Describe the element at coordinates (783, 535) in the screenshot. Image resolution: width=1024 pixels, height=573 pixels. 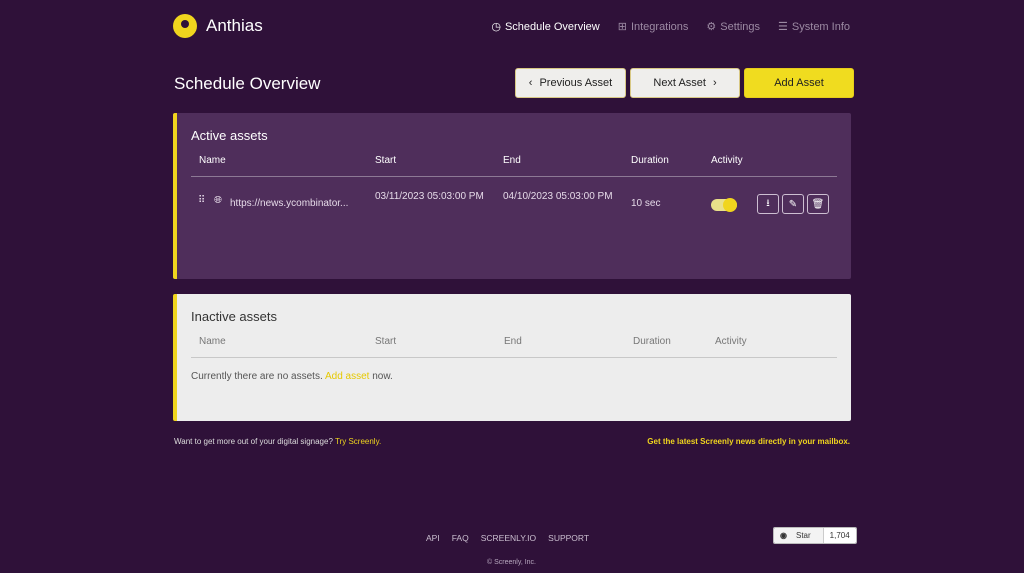
I see `github-icon: ◉` at that location.